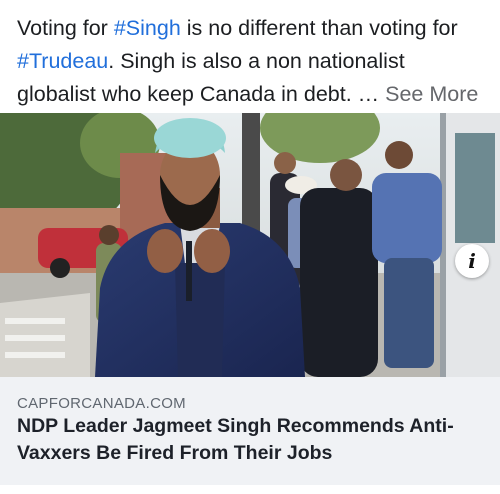  Describe the element at coordinates (250, 489) in the screenshot. I see `divider` at that location.